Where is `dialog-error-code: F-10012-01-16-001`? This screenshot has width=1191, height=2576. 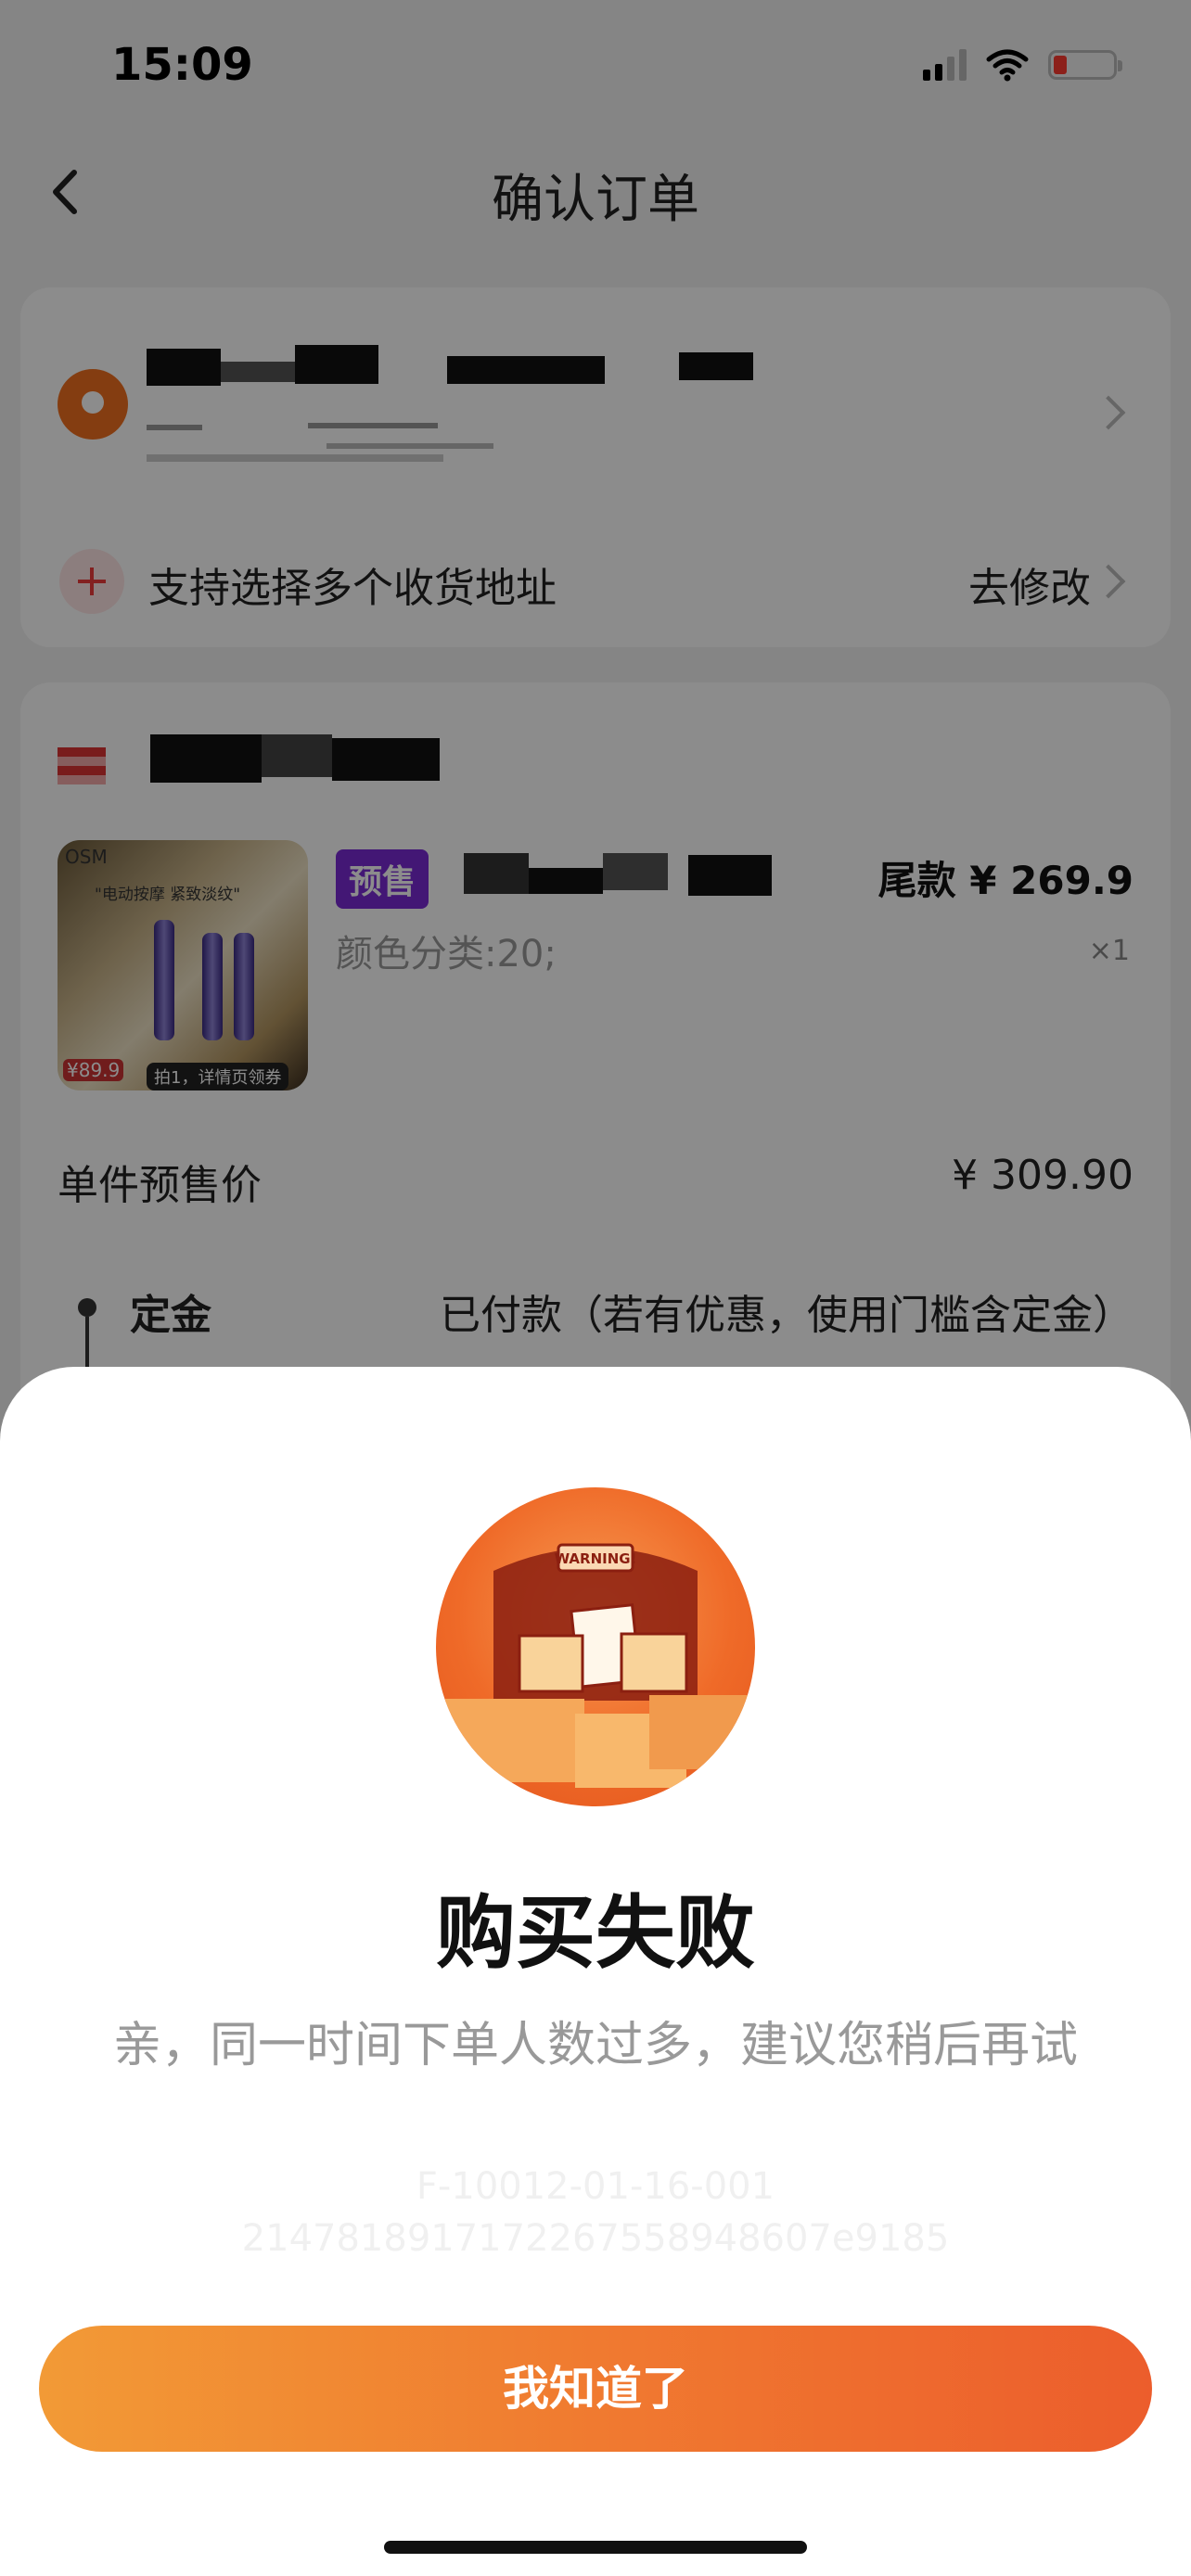
dialog-error-code: F-10012-01-16-001 is located at coordinates (595, 2186).